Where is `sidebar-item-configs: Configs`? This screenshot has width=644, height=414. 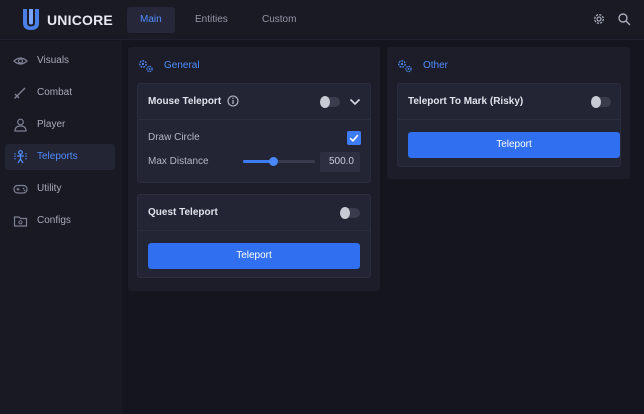 sidebar-item-configs: Configs is located at coordinates (60, 221).